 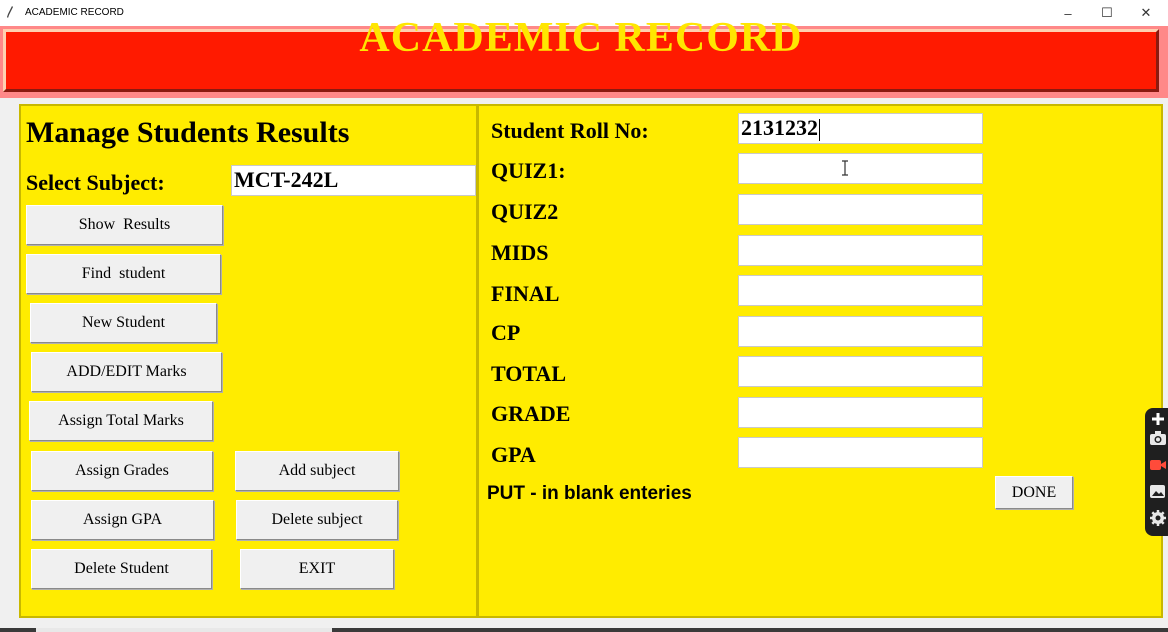 What do you see at coordinates (184, 630) in the screenshot?
I see `taskbar-segment` at bounding box center [184, 630].